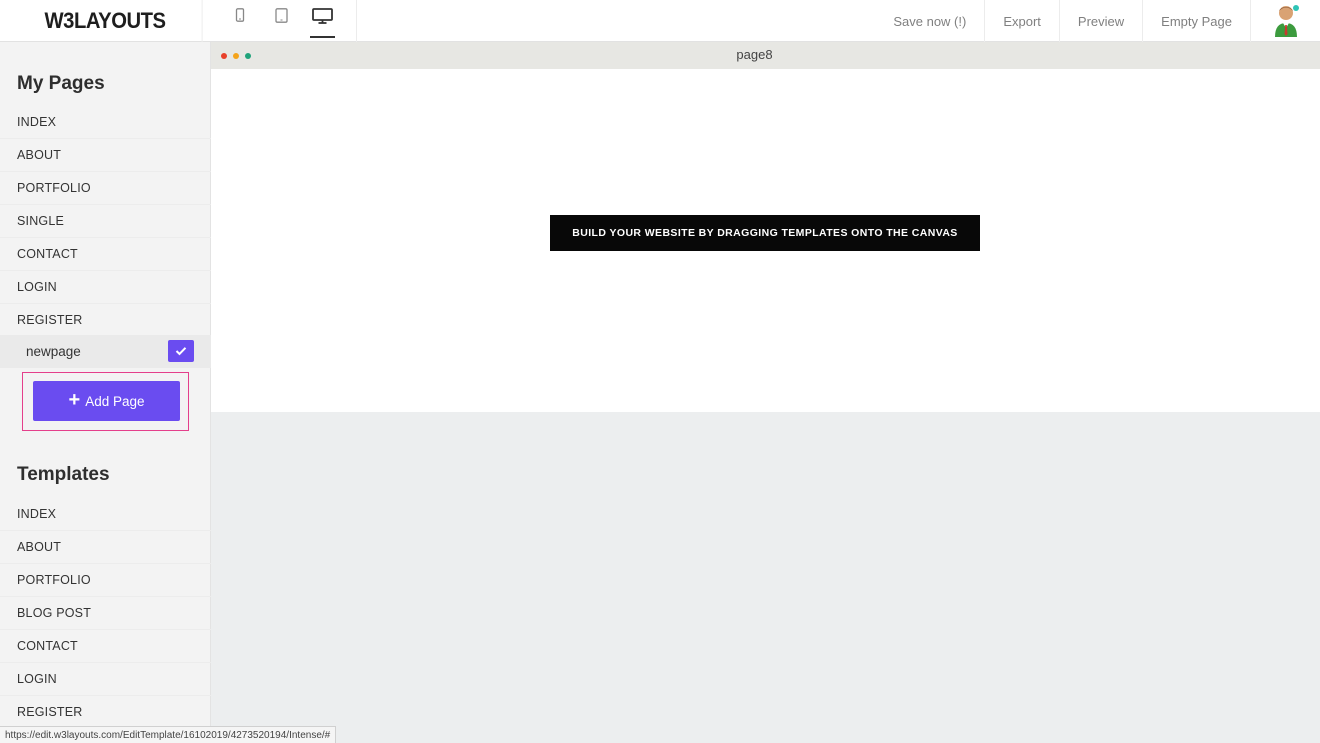 The image size is (1320, 743). I want to click on check-icon, so click(181, 351).